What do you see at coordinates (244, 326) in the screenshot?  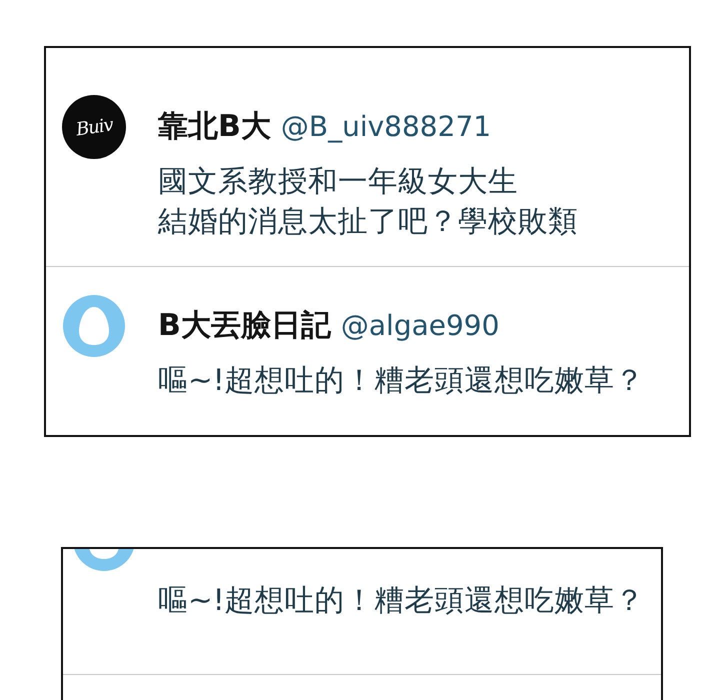 I see `user-name: B大丟臉日記` at bounding box center [244, 326].